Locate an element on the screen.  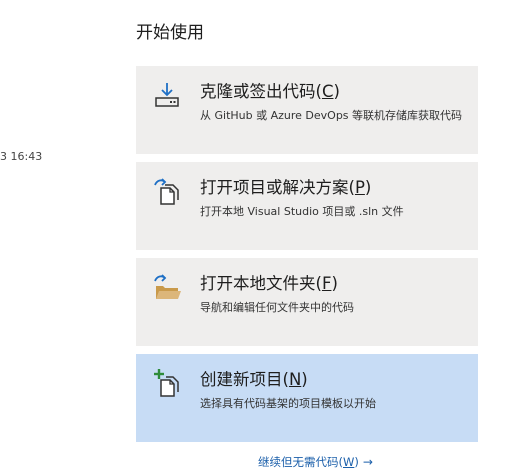
create-new-project-button: 创建新项目(N) 选择具有代码基架的项目模板以开始 is located at coordinates (307, 398).